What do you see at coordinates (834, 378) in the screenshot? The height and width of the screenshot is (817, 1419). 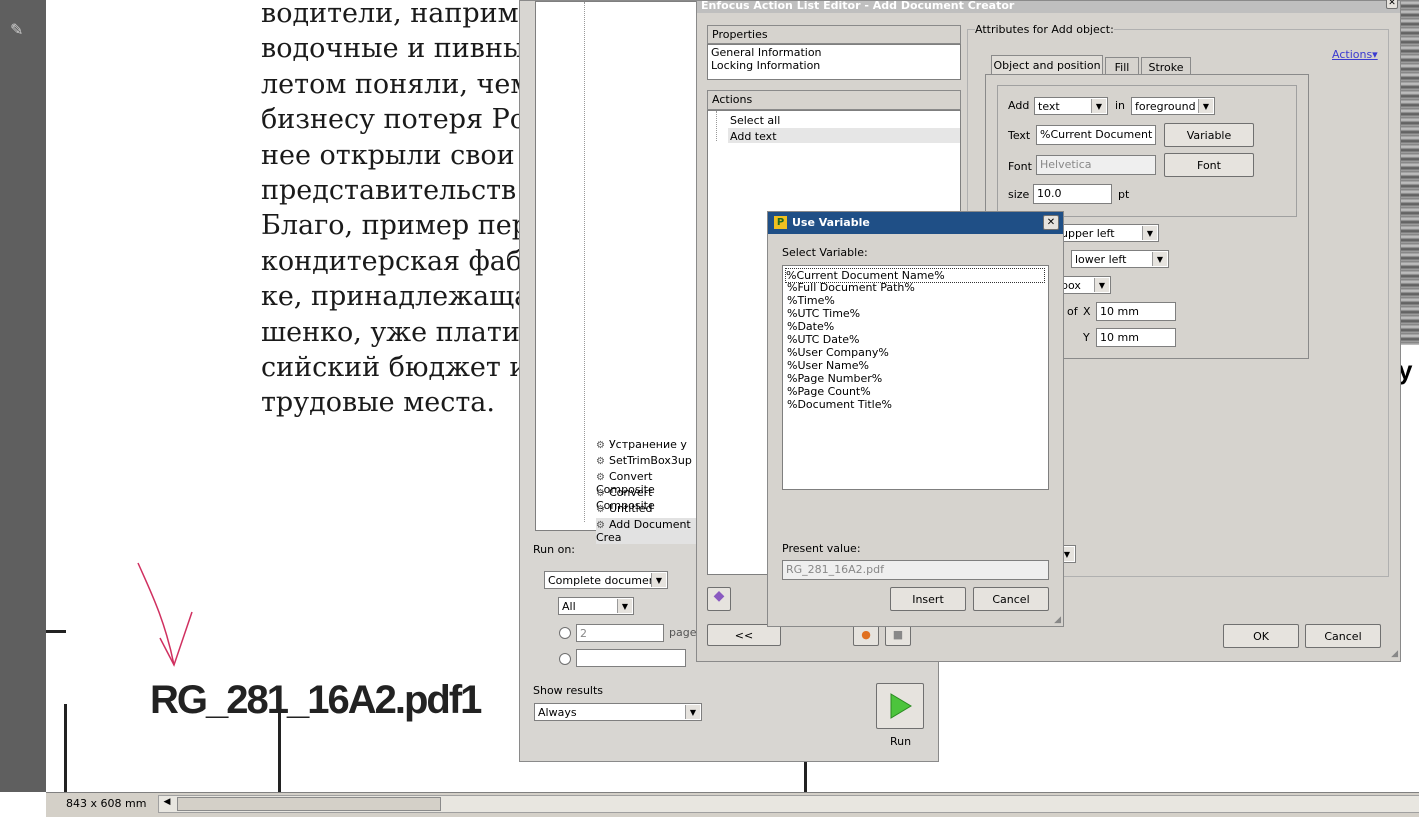 I see `variable-item: %Page Number%` at bounding box center [834, 378].